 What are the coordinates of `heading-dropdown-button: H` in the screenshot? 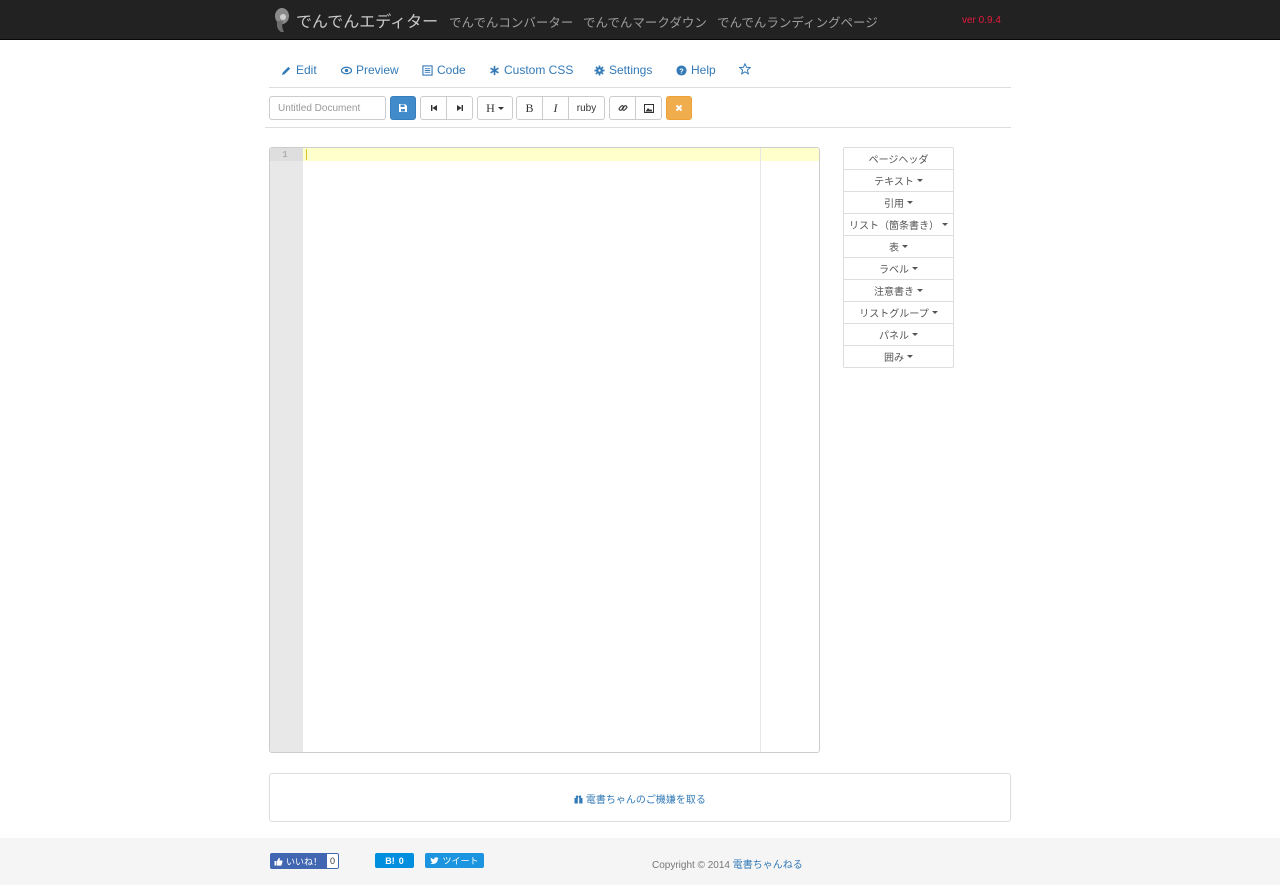 It's located at (495, 108).